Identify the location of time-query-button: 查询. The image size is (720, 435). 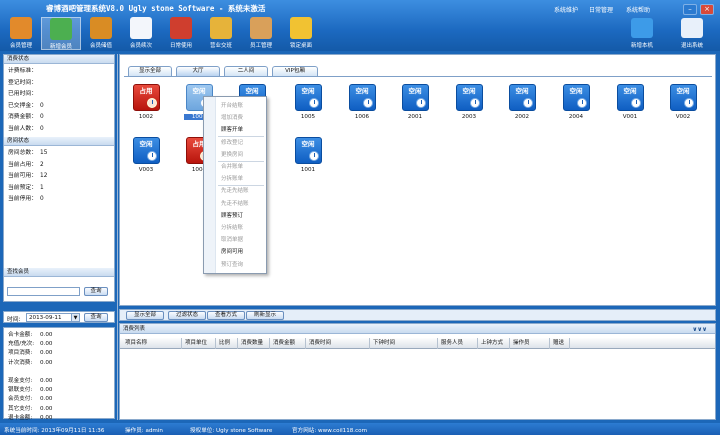
(96, 317).